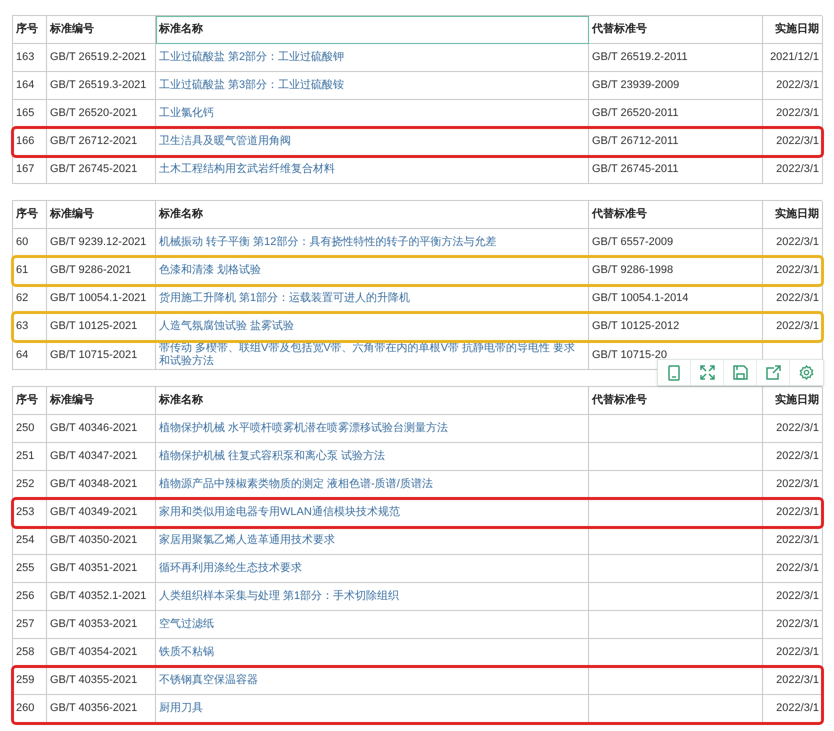 This screenshot has width=834, height=731. I want to click on table-cell: GB/T 40350-2021, so click(101, 541).